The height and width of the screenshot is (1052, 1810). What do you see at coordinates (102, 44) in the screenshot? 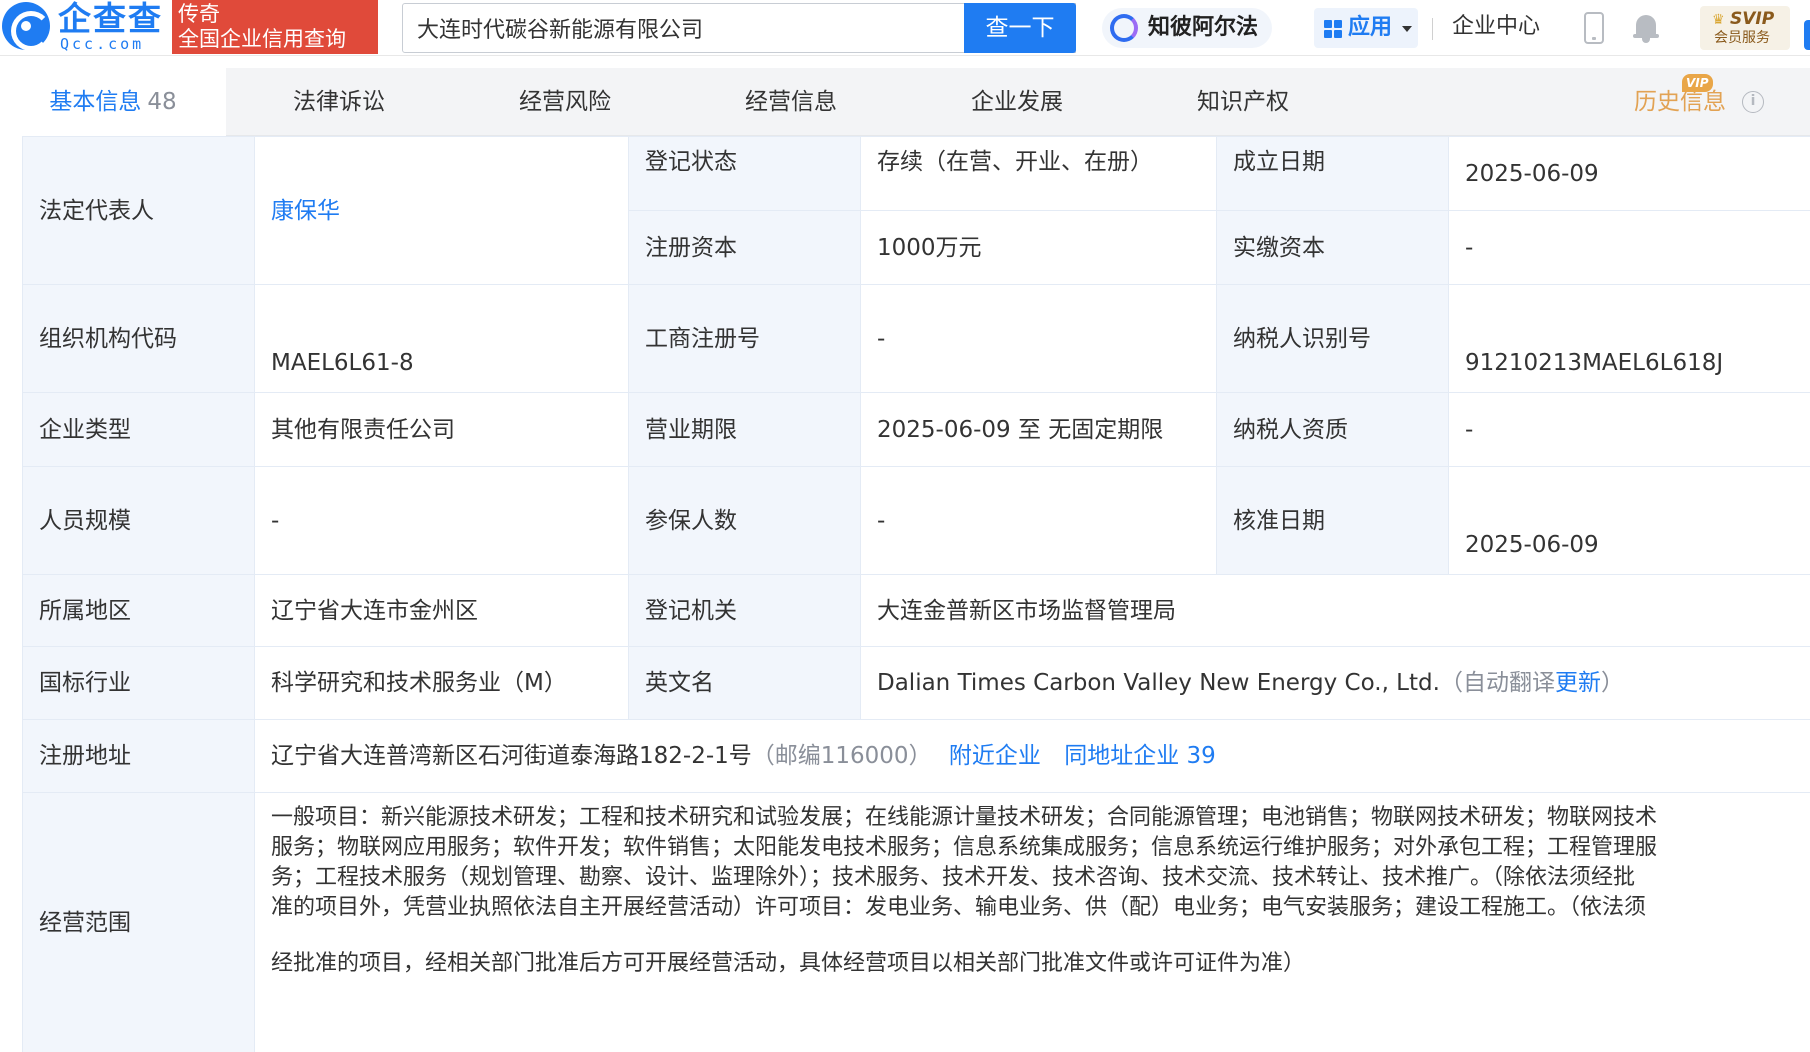
I see `logo-domain: Qcc.com` at bounding box center [102, 44].